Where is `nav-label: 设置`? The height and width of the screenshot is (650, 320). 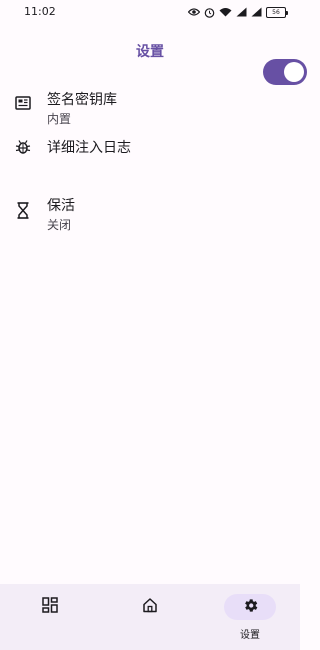 nav-label: 设置 is located at coordinates (250, 635).